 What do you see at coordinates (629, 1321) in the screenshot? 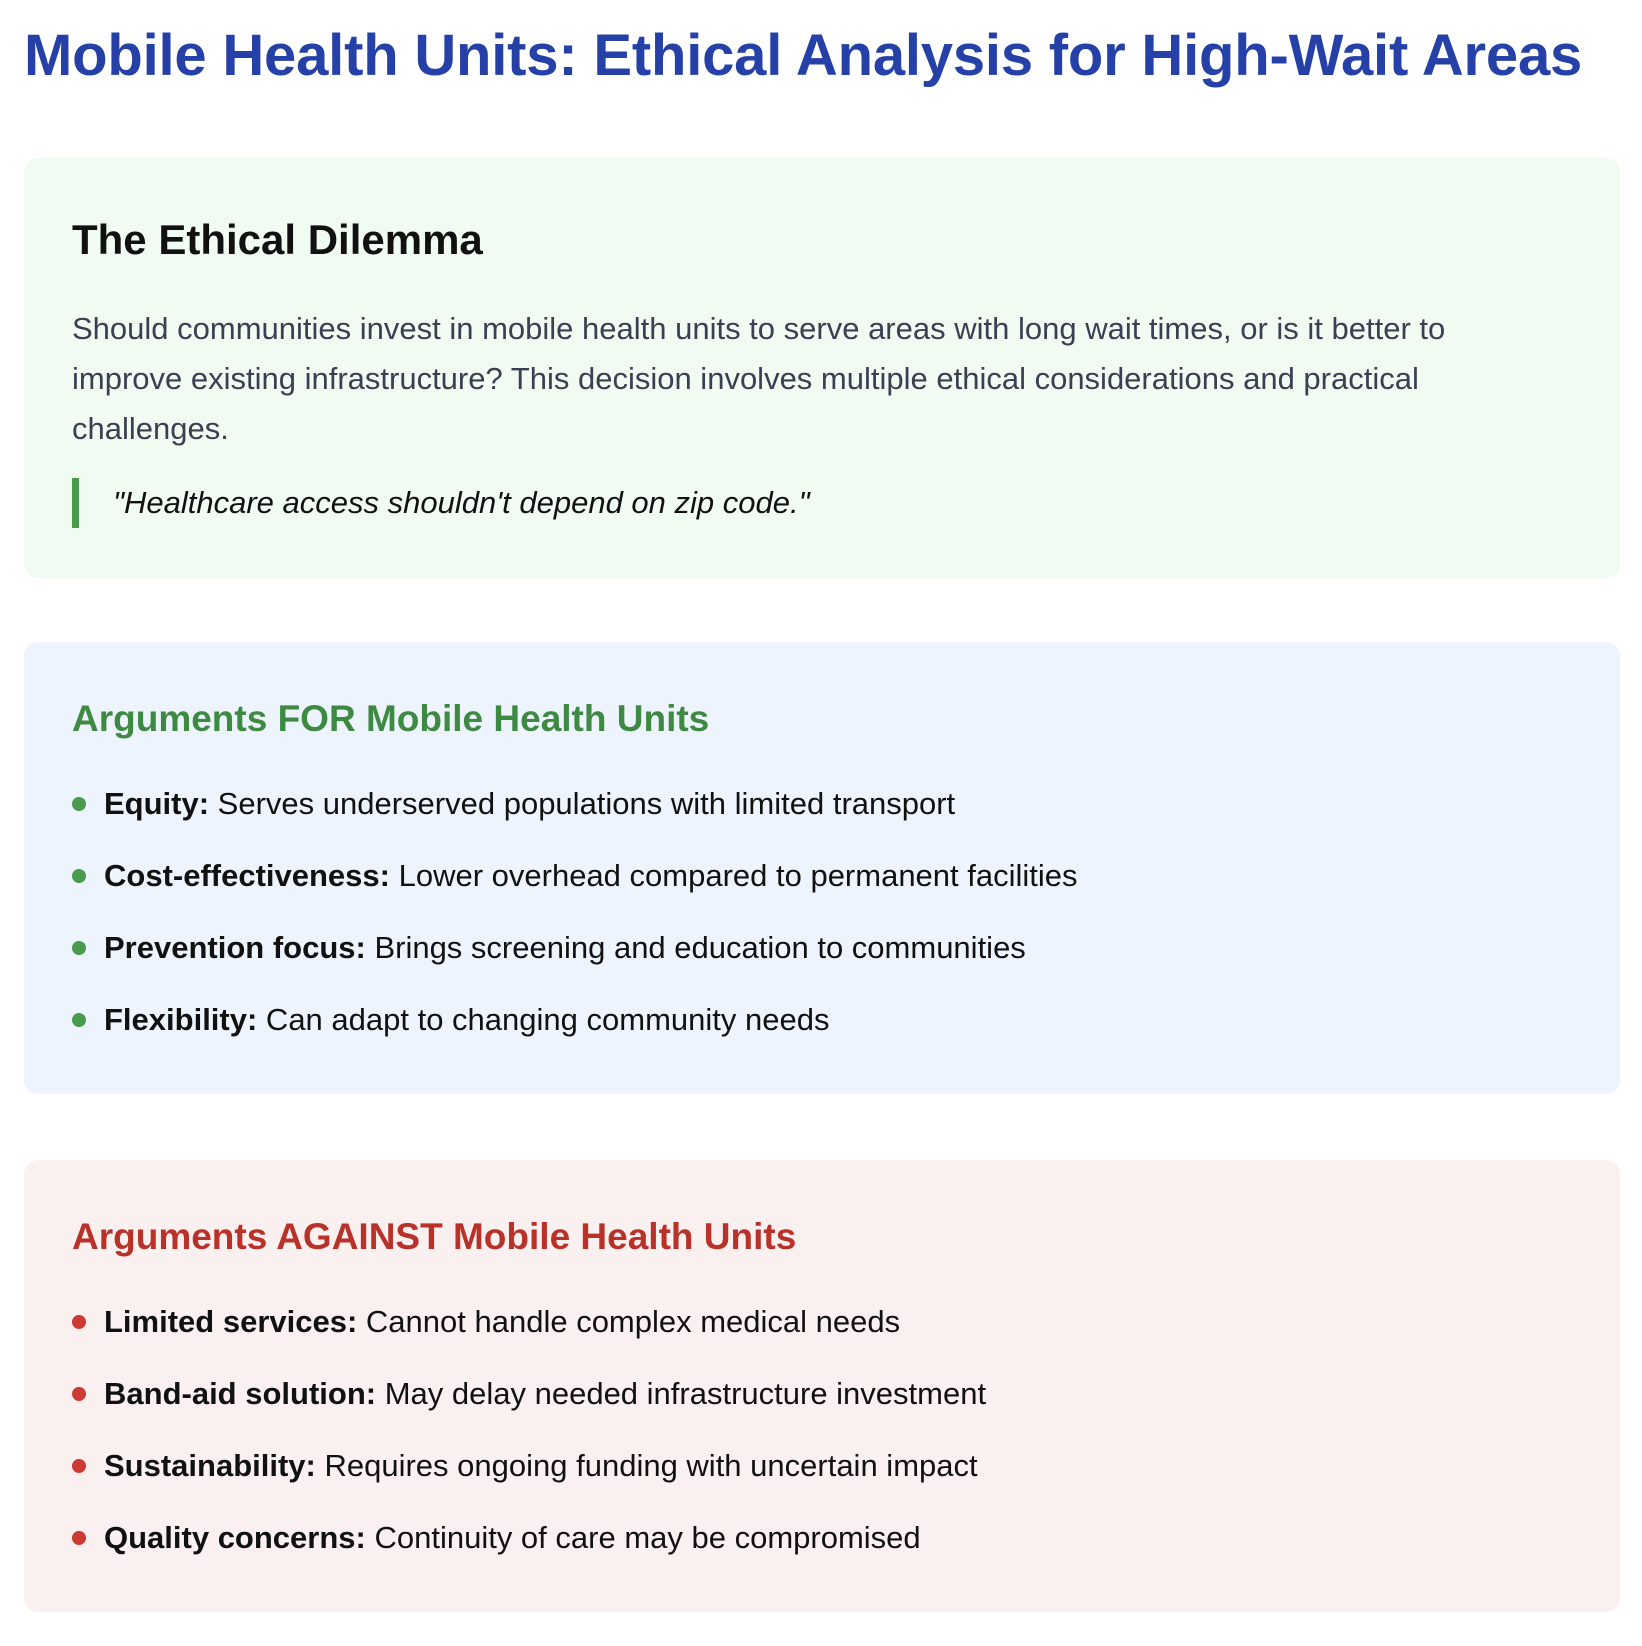
I see `argument-text: Cannot handle complex medical needs` at bounding box center [629, 1321].